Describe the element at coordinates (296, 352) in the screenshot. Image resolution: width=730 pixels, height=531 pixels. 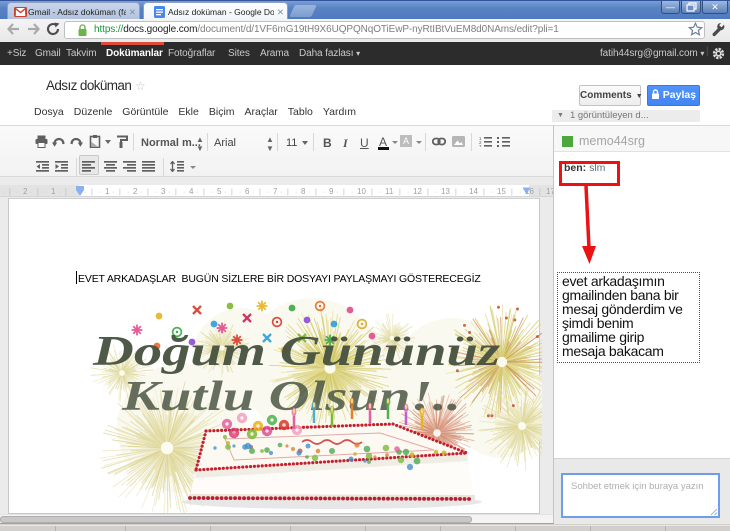
I see `svg-text: Doğum Gününüz` at that location.